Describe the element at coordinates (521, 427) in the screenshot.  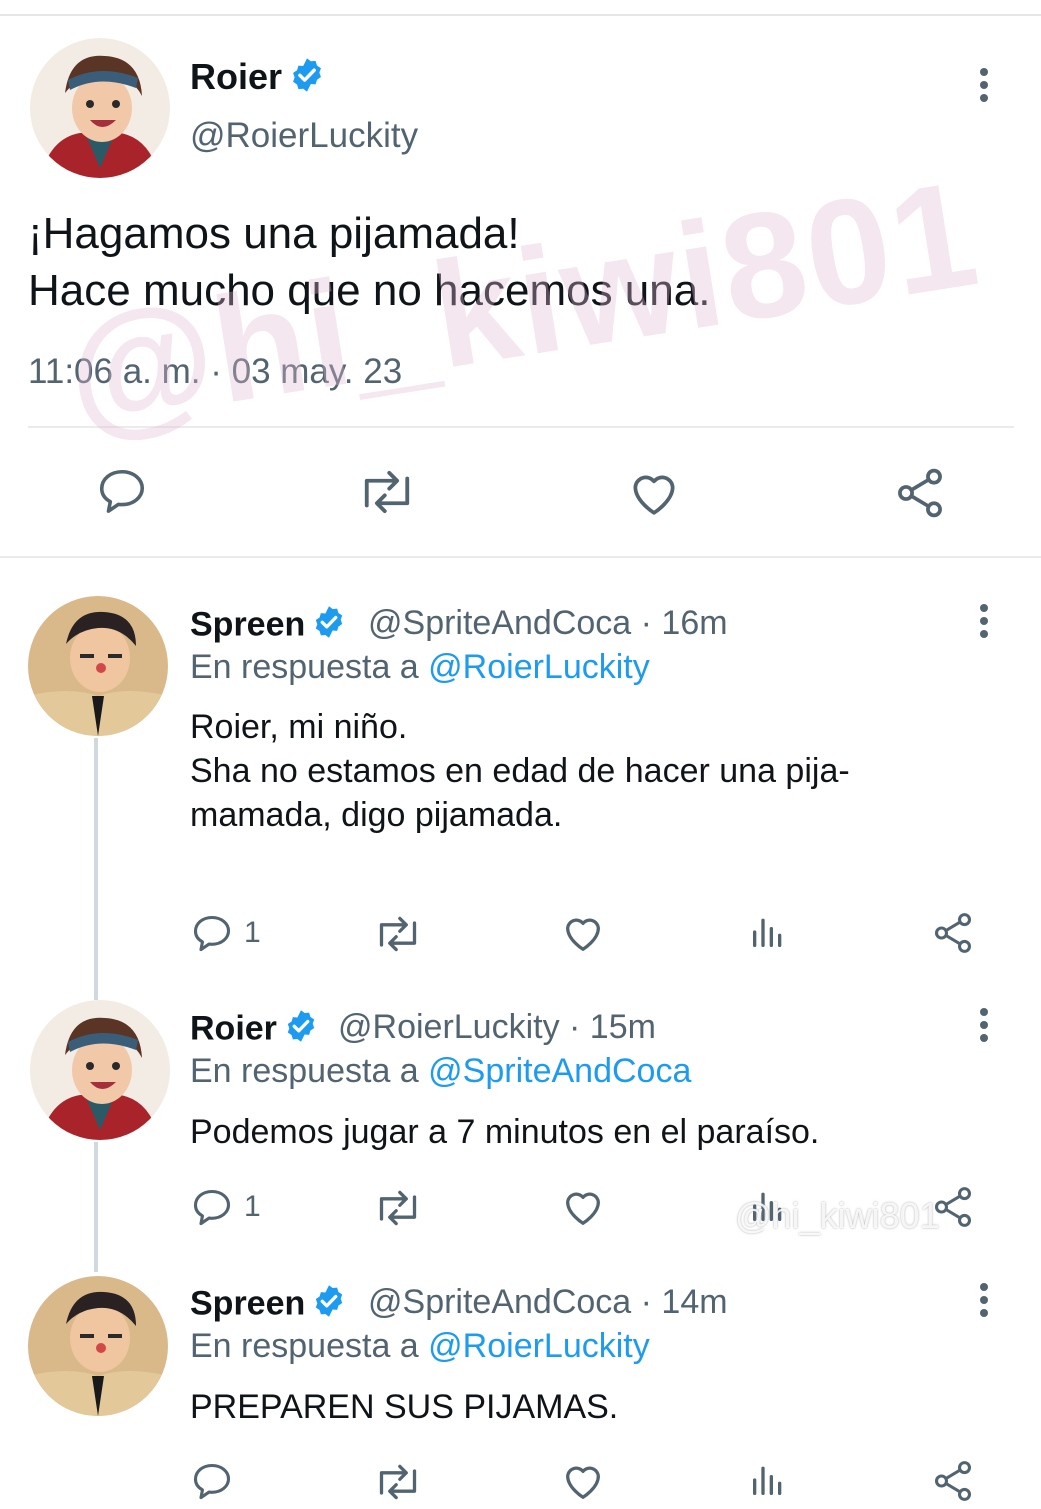
I see `divider` at that location.